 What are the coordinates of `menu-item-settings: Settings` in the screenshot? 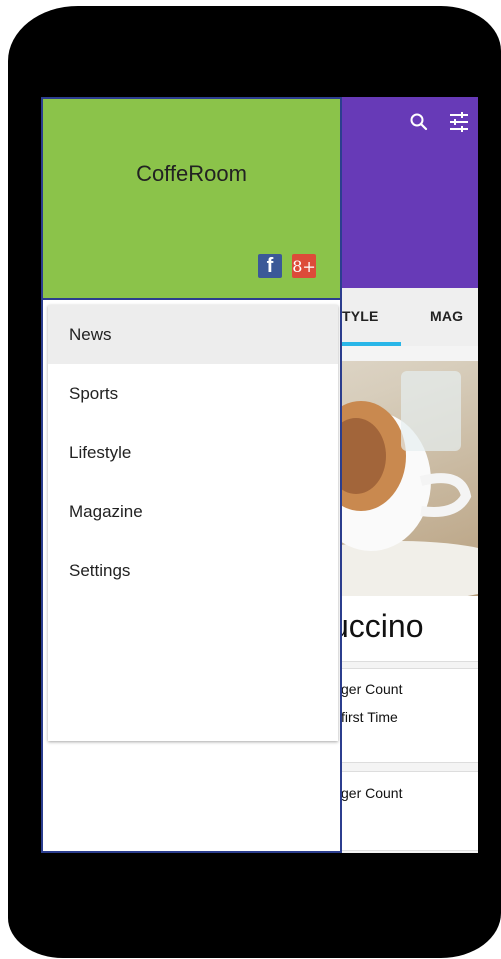 It's located at (193, 570).